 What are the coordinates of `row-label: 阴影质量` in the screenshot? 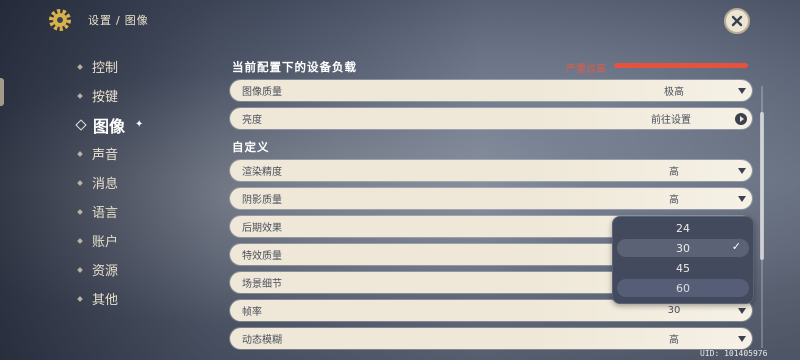 It's located at (262, 200).